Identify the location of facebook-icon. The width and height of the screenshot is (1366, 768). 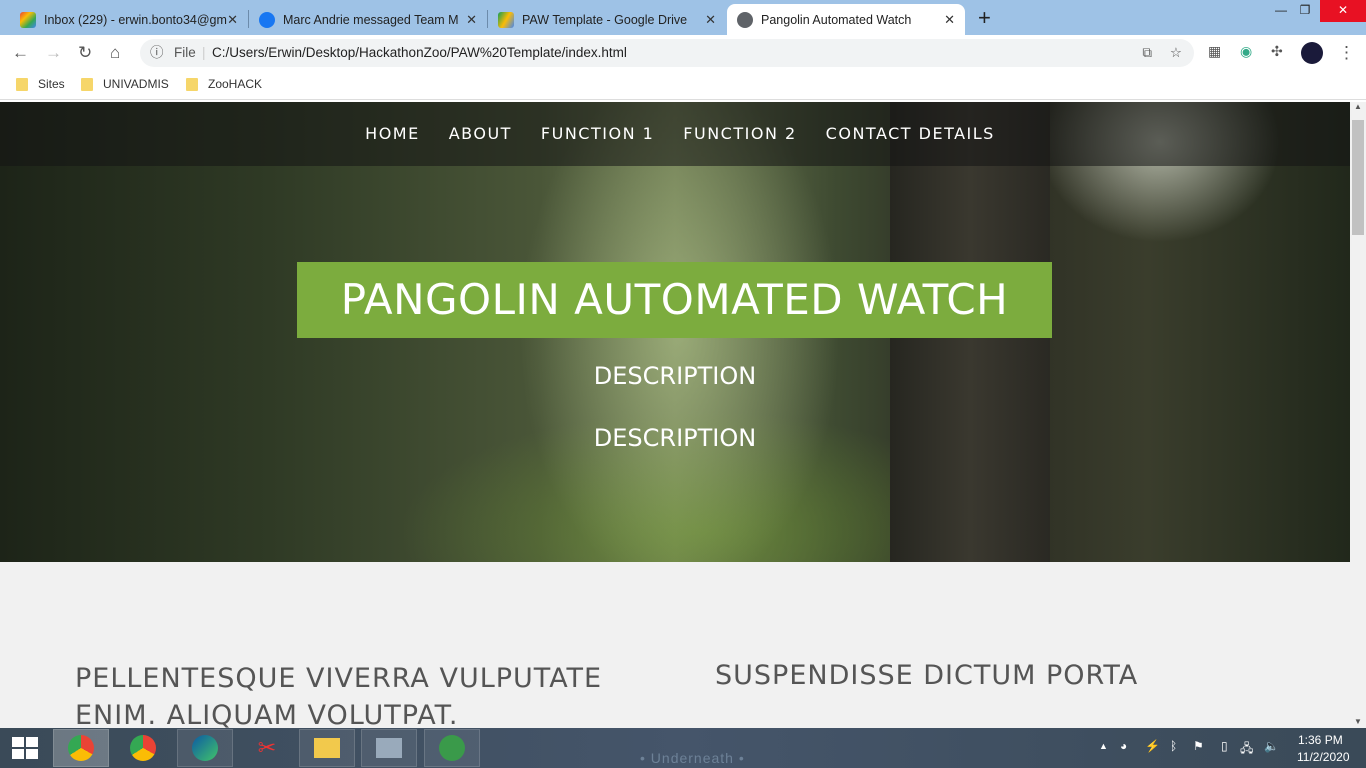
(267, 19).